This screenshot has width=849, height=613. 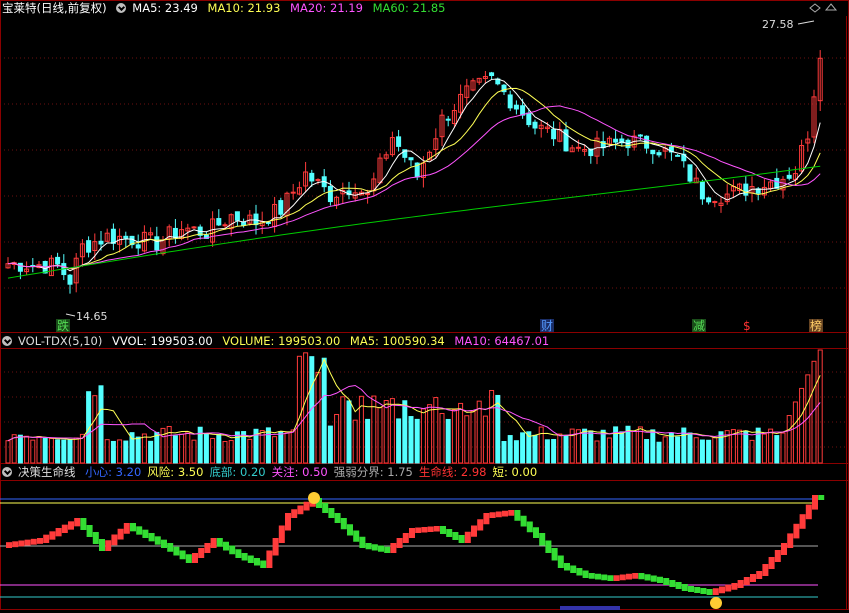 I want to click on signal-badge-4: 榜, so click(x=816, y=325).